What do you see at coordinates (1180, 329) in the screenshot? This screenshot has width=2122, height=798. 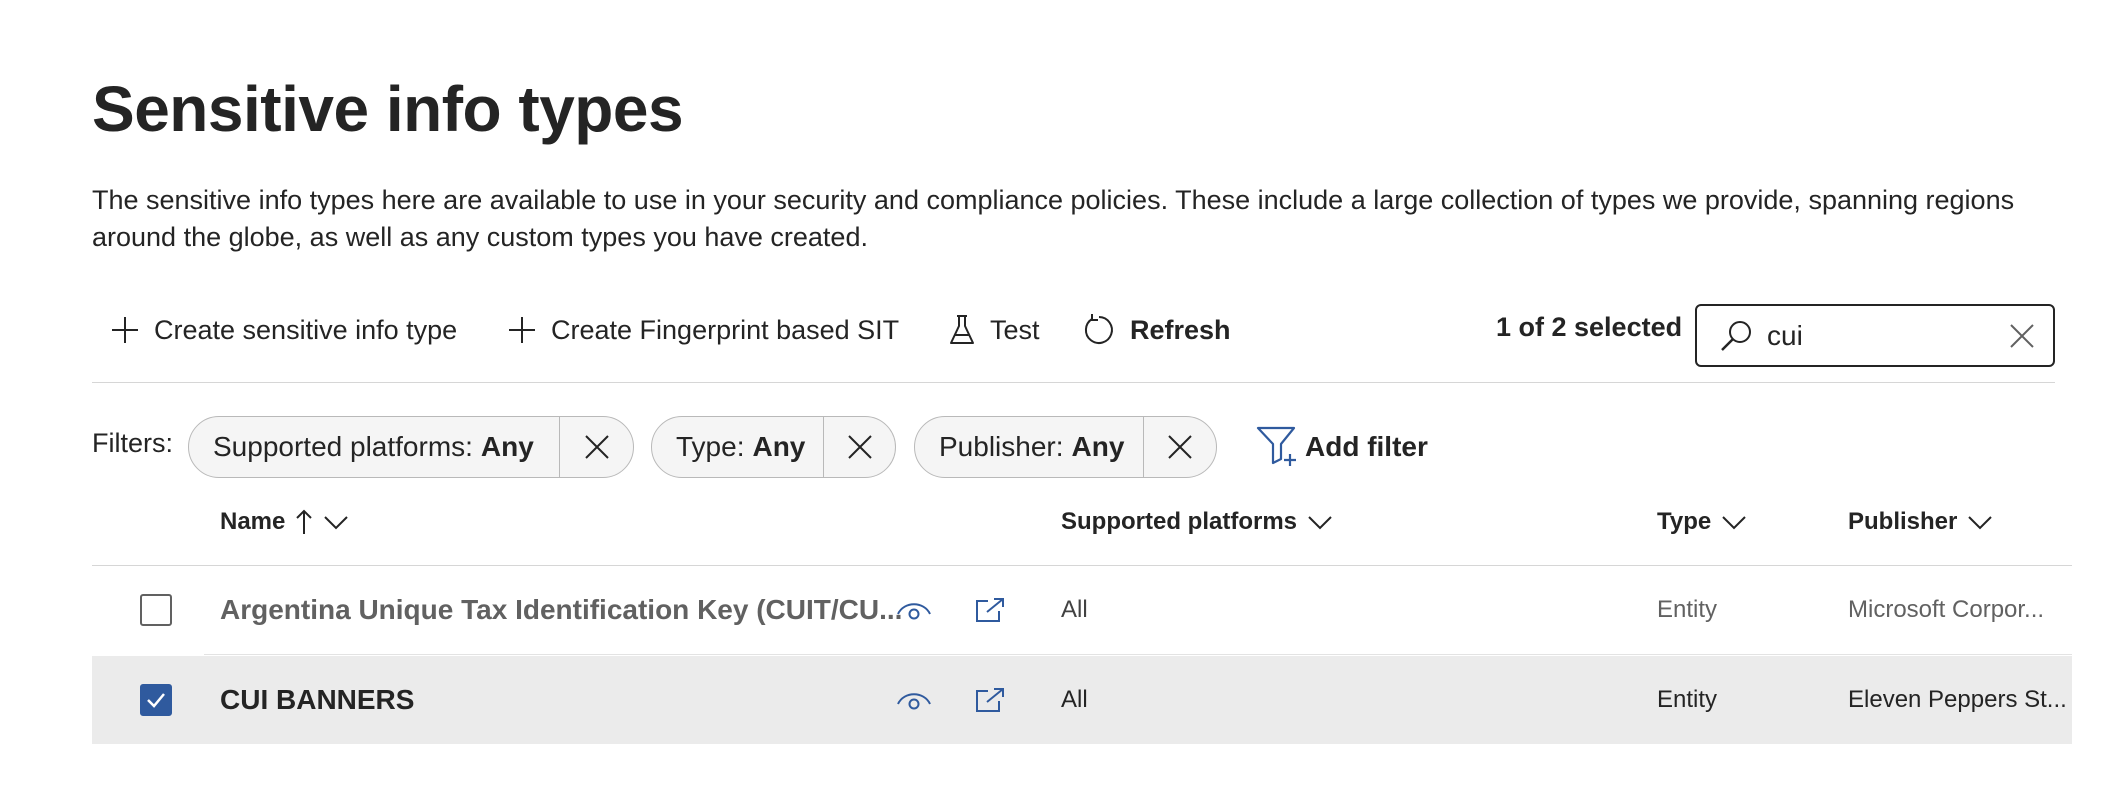 I see `refresh-button-label: Refresh` at bounding box center [1180, 329].